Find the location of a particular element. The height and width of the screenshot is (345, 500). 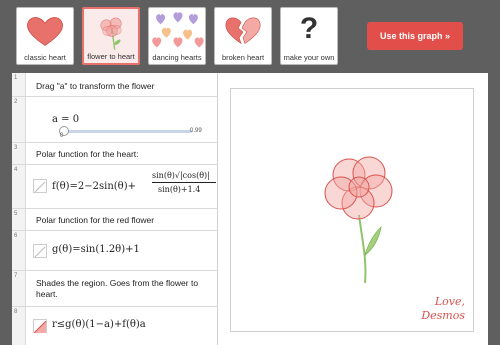

expression-row-5: 5 Polar function for the red flower is located at coordinates (115, 220).